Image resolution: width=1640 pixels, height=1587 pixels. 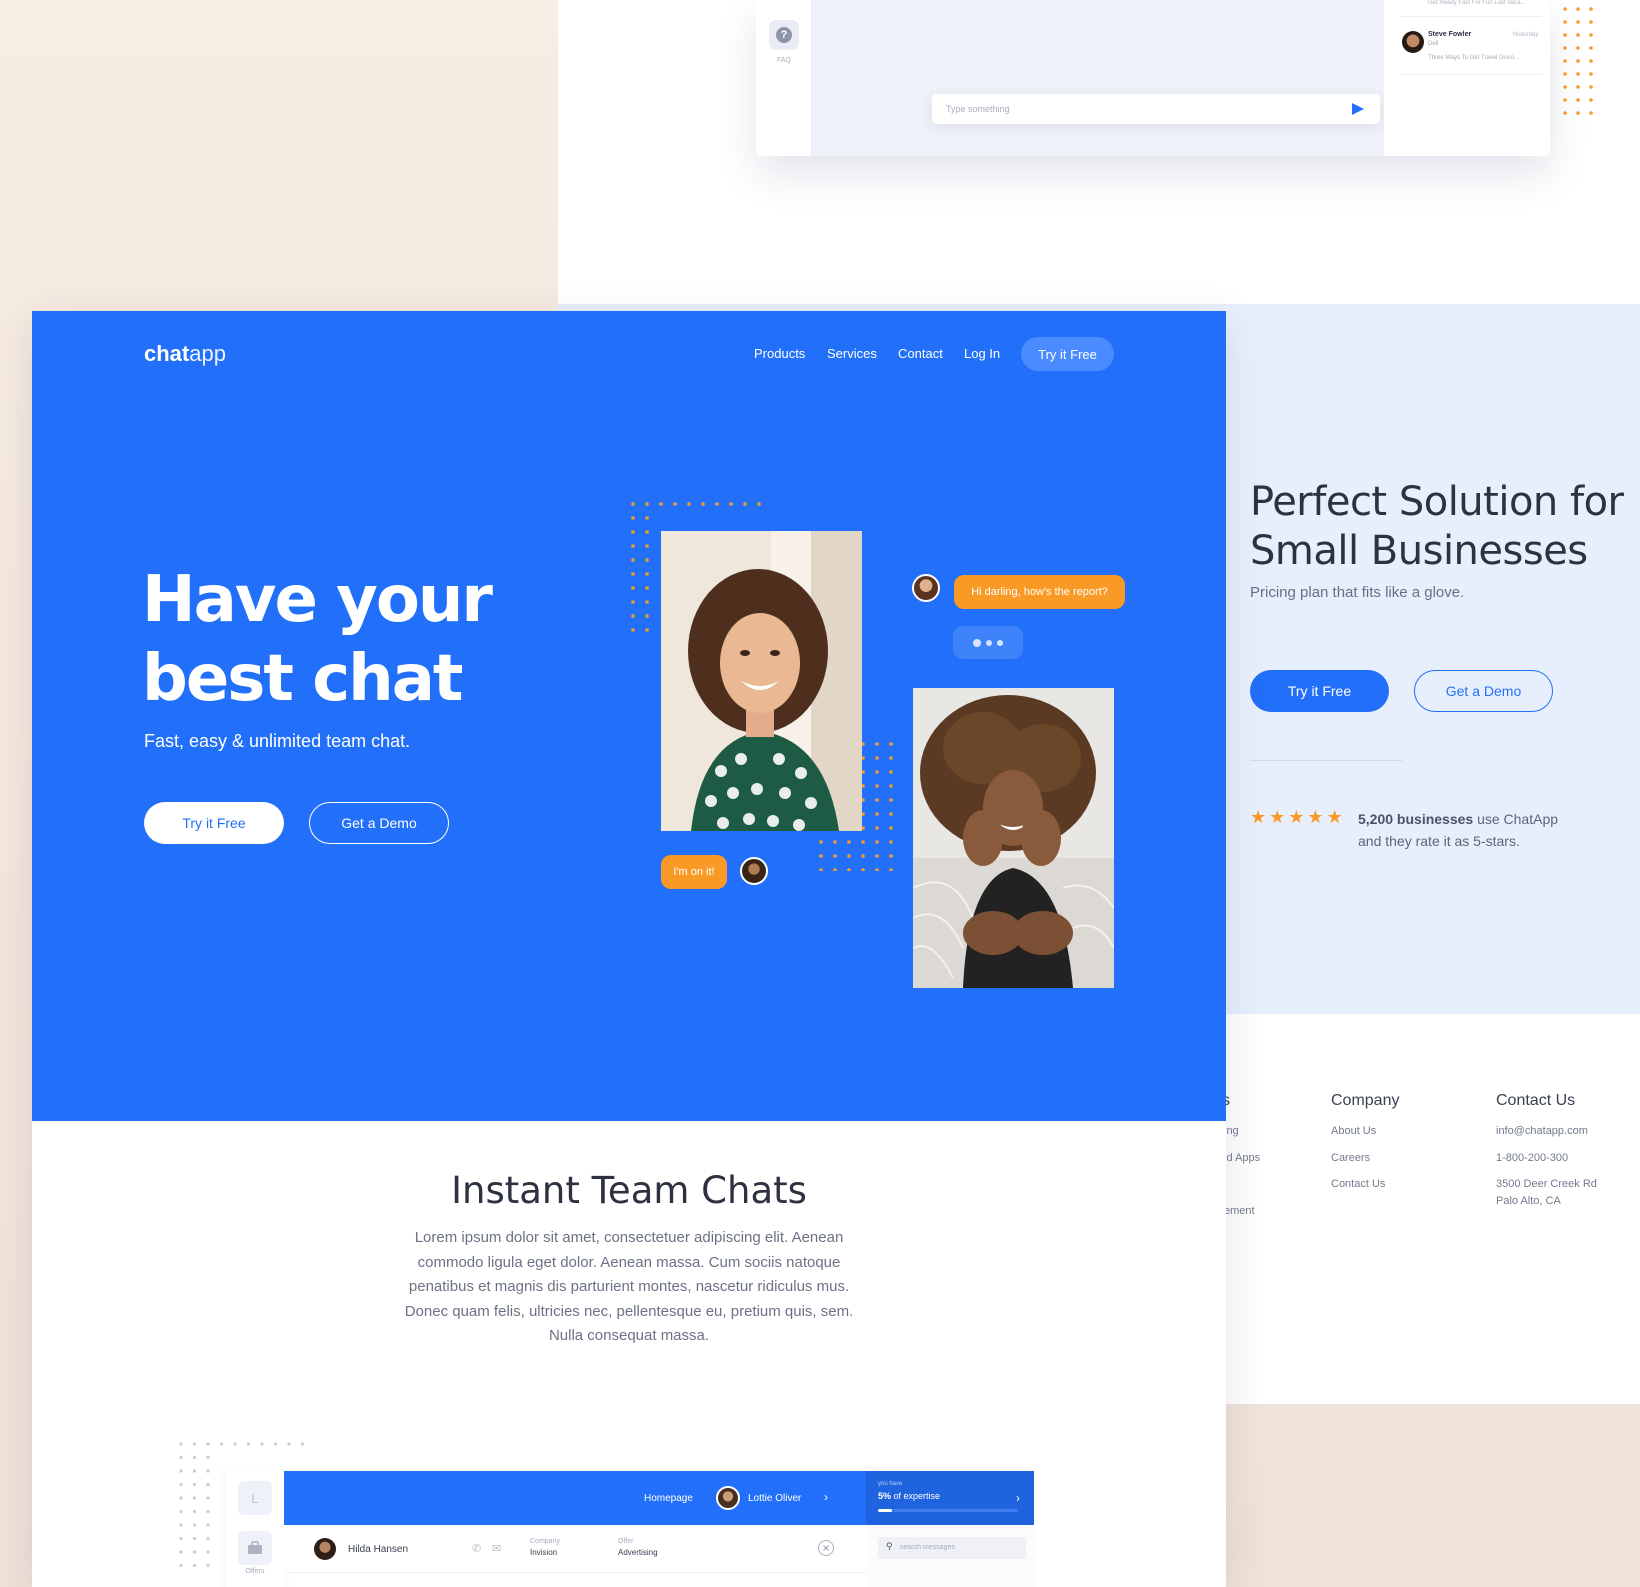 What do you see at coordinates (378, 1549) in the screenshot?
I see `row-name: Hilda Hansen` at bounding box center [378, 1549].